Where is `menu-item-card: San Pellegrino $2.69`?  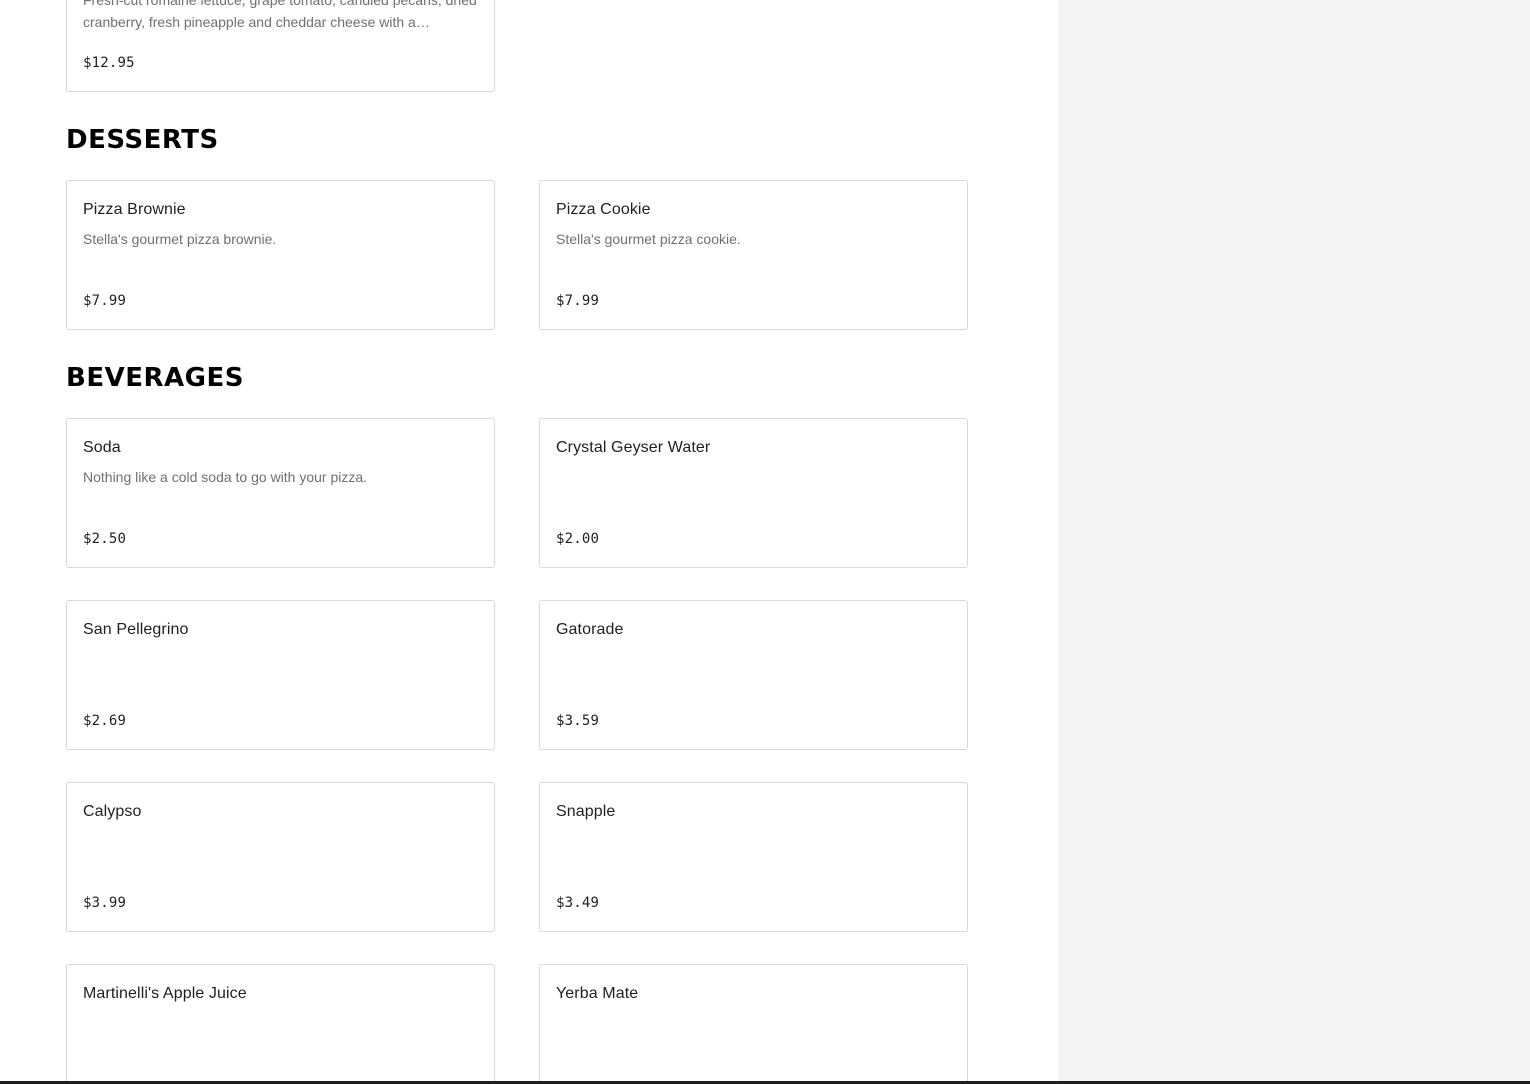 menu-item-card: San Pellegrino $2.69 is located at coordinates (280, 675).